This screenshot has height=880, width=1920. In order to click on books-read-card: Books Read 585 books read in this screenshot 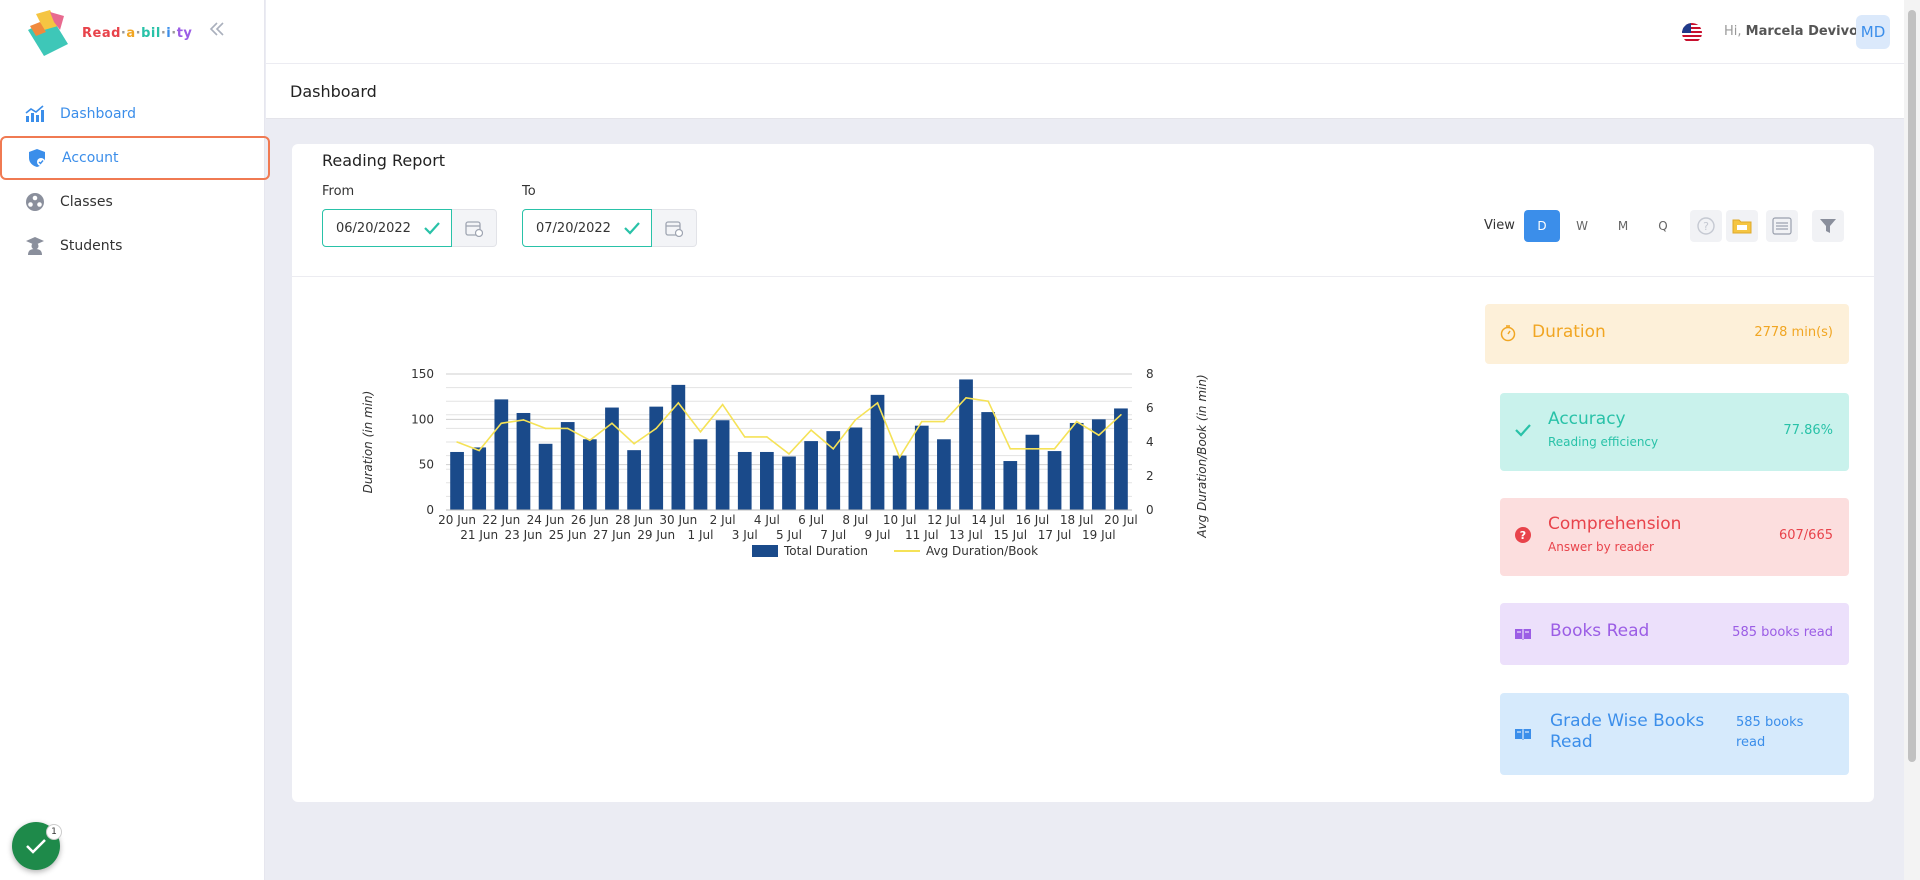, I will do `click(1674, 634)`.